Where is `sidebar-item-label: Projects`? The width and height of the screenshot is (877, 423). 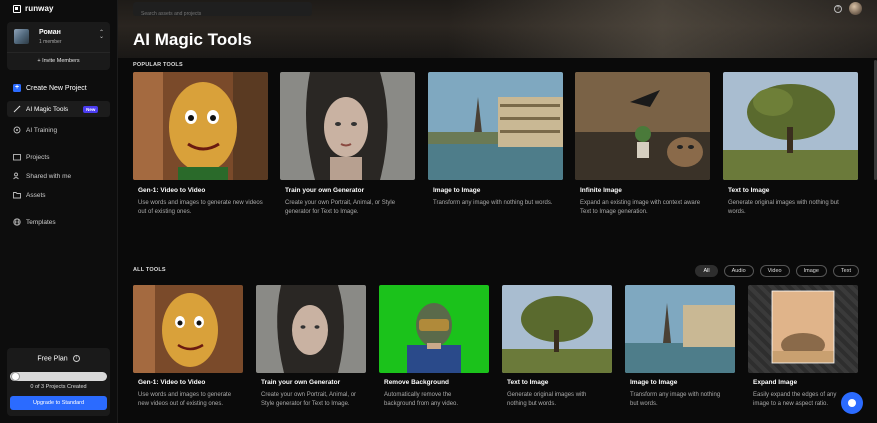 sidebar-item-label: Projects is located at coordinates (38, 157).